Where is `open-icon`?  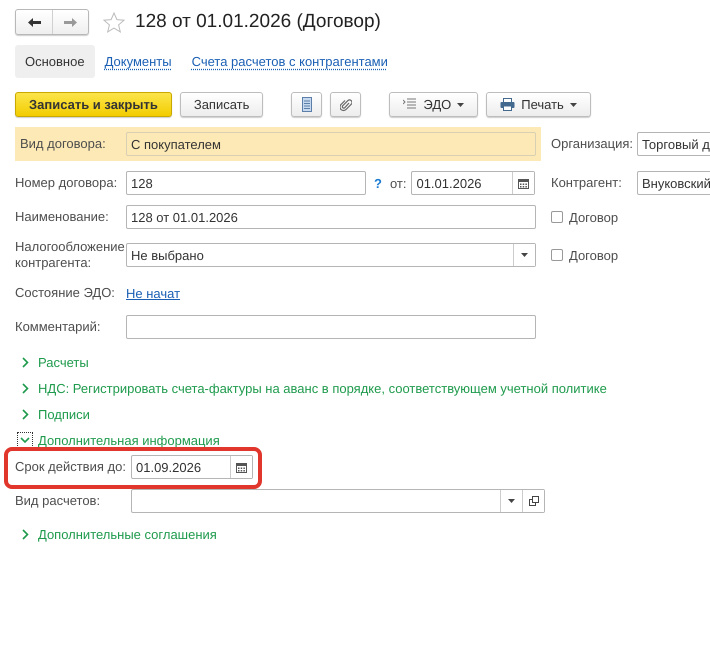 open-icon is located at coordinates (533, 501).